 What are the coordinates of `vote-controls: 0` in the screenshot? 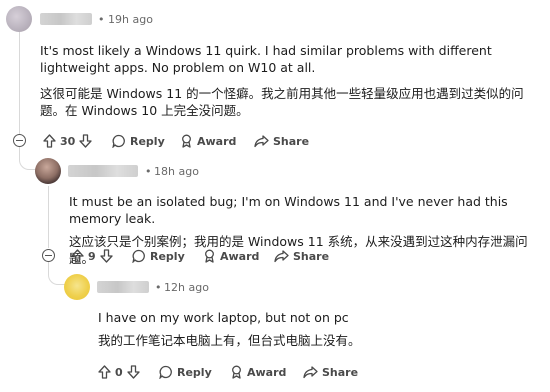 It's located at (119, 372).